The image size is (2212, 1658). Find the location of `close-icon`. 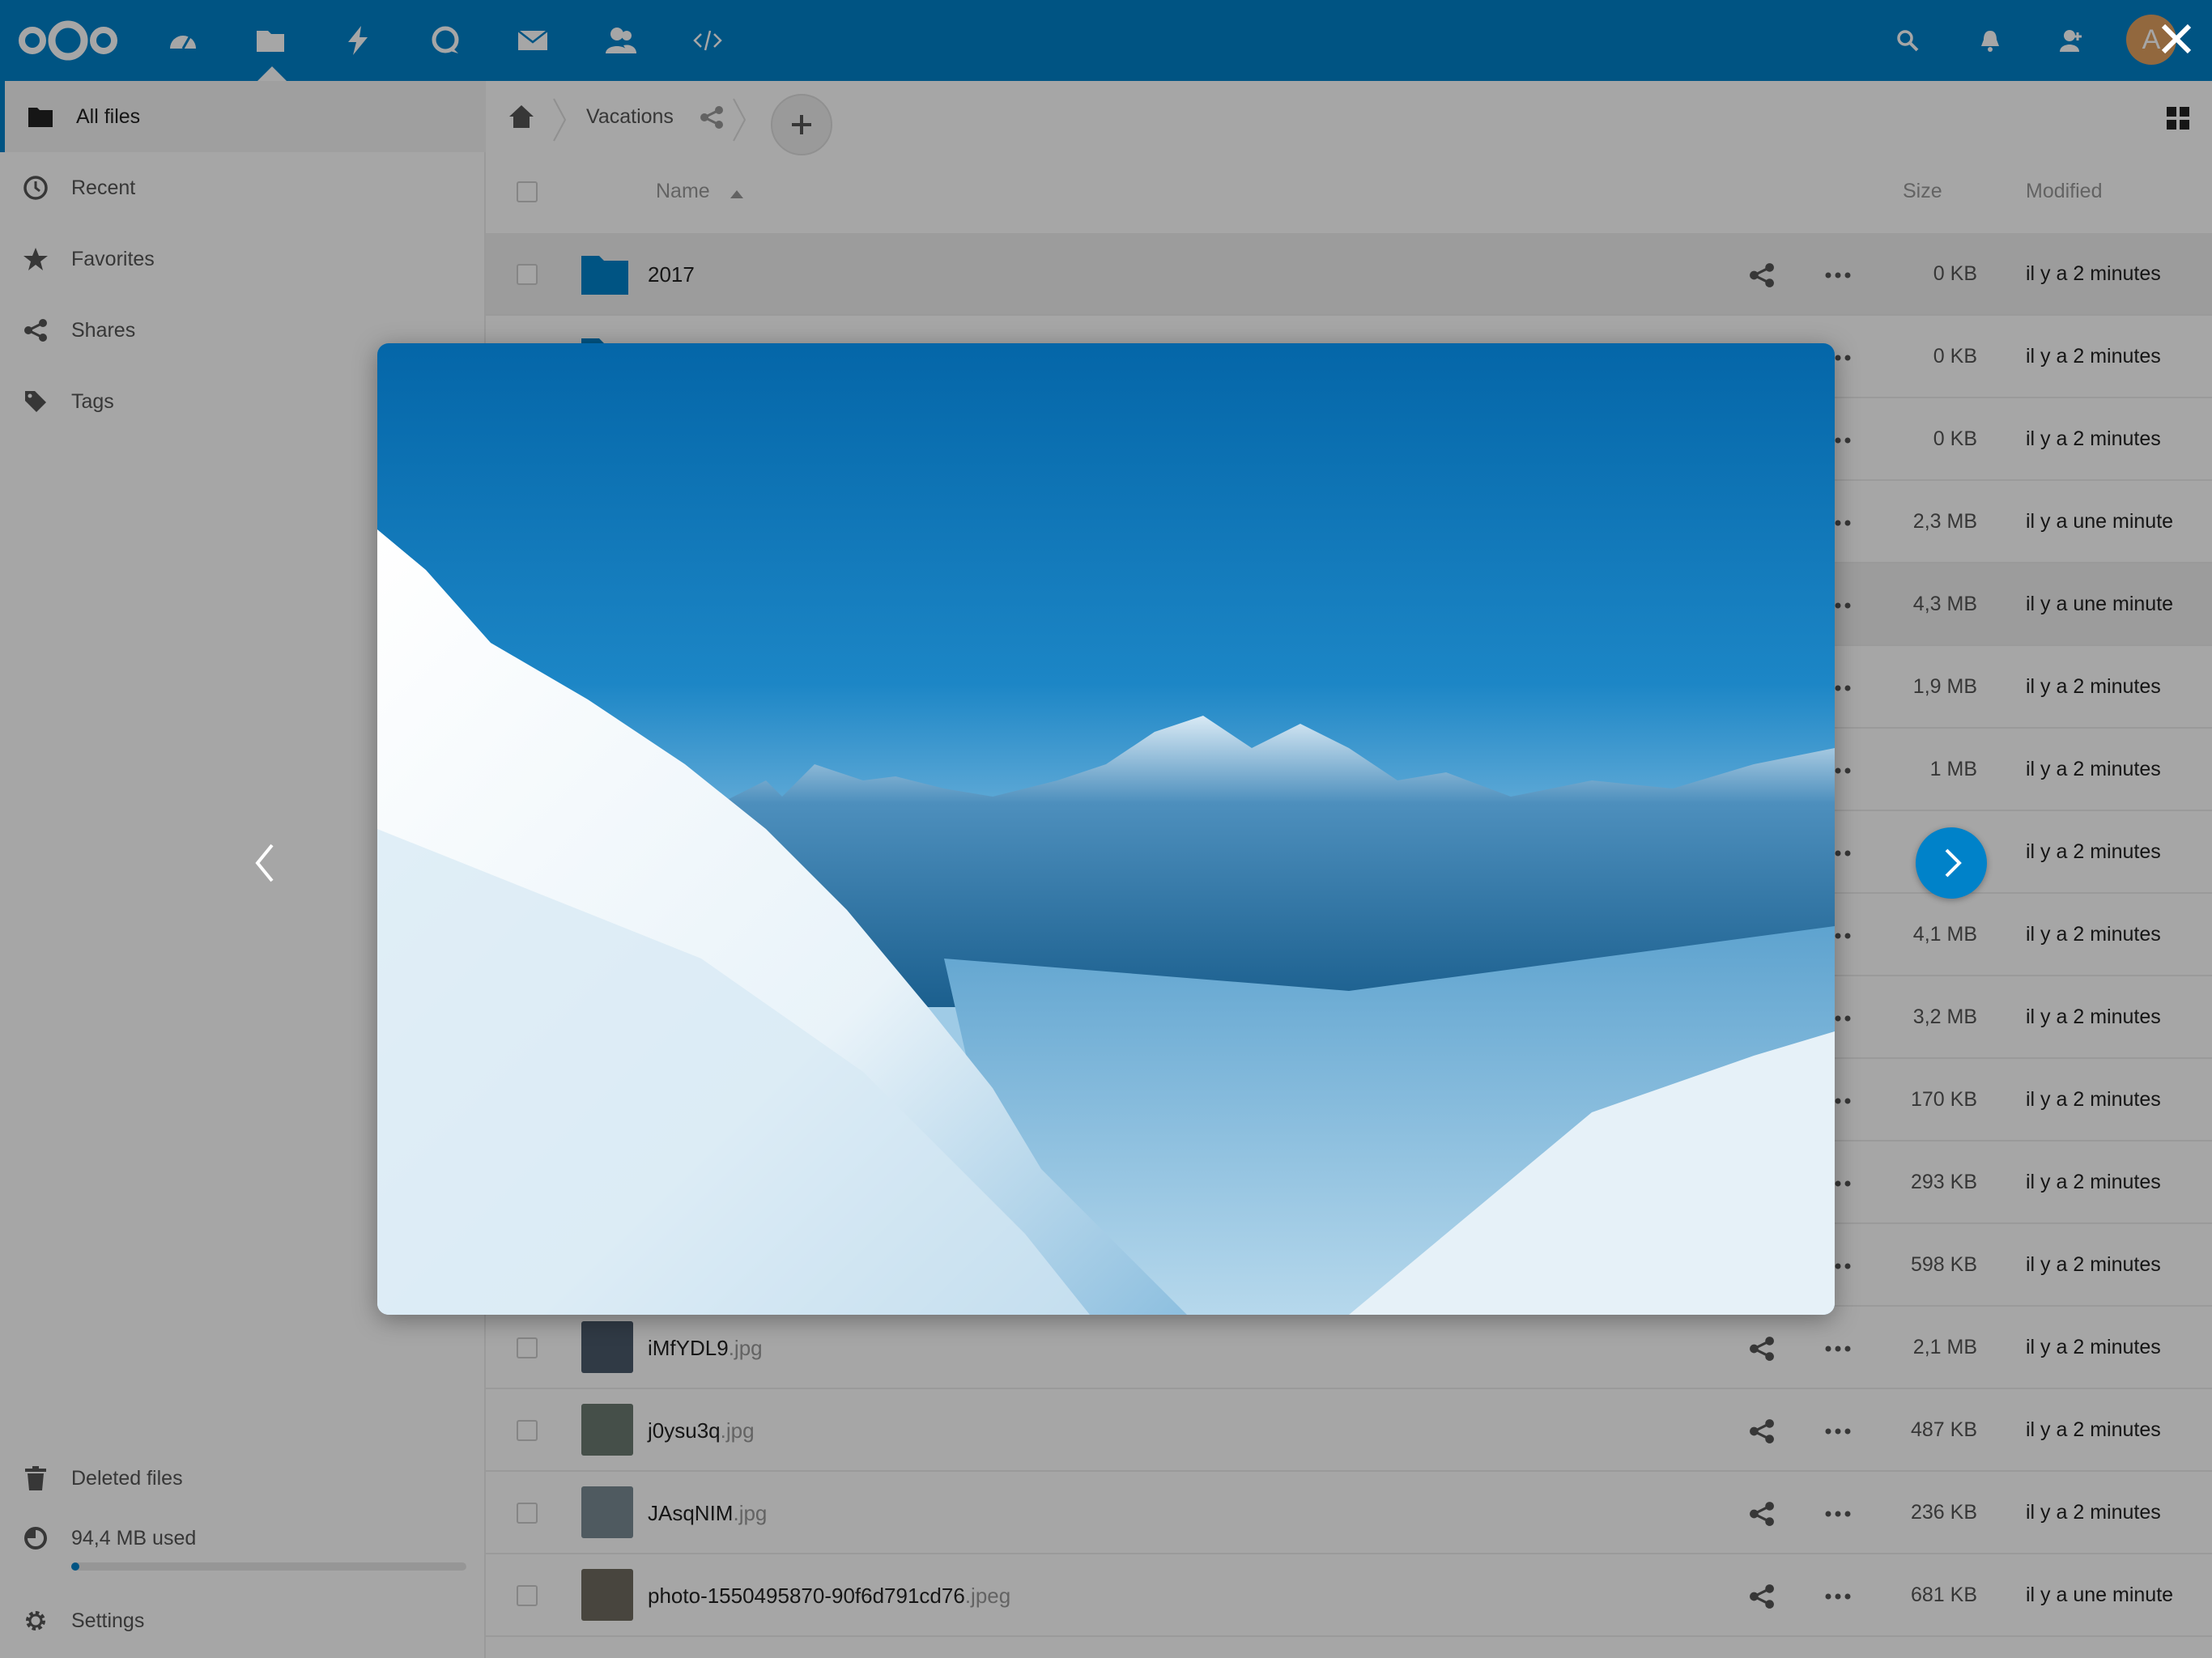

close-icon is located at coordinates (2177, 38).